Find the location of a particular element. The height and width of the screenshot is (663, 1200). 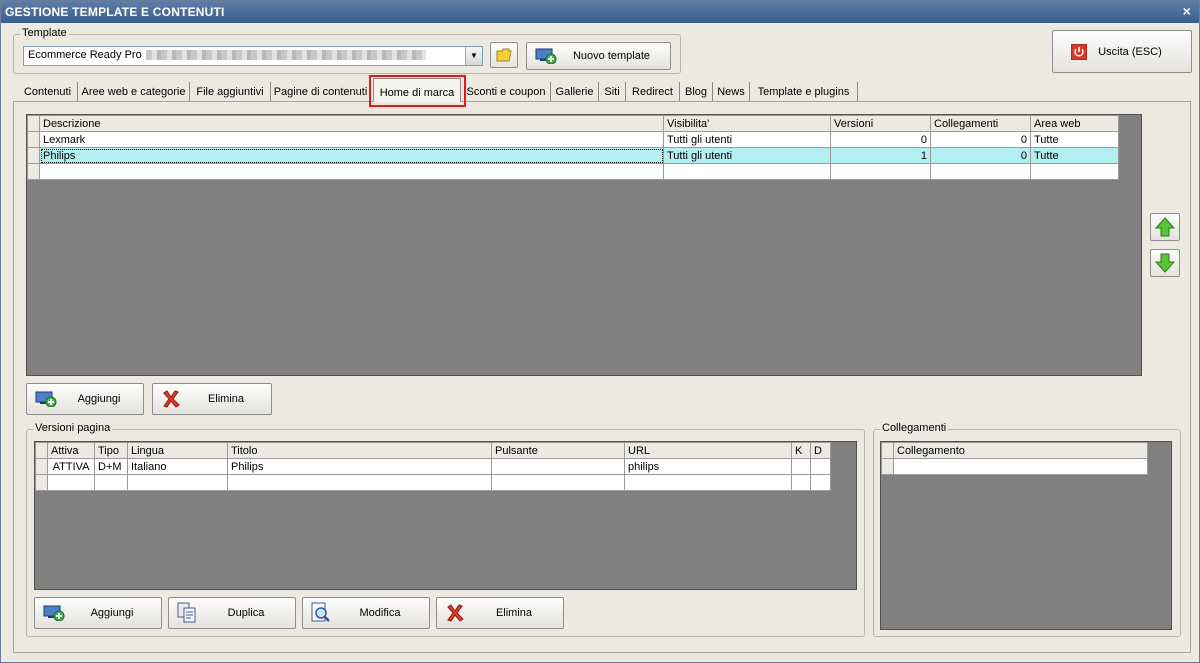

table-header-row: Collegamento is located at coordinates (1014, 450).